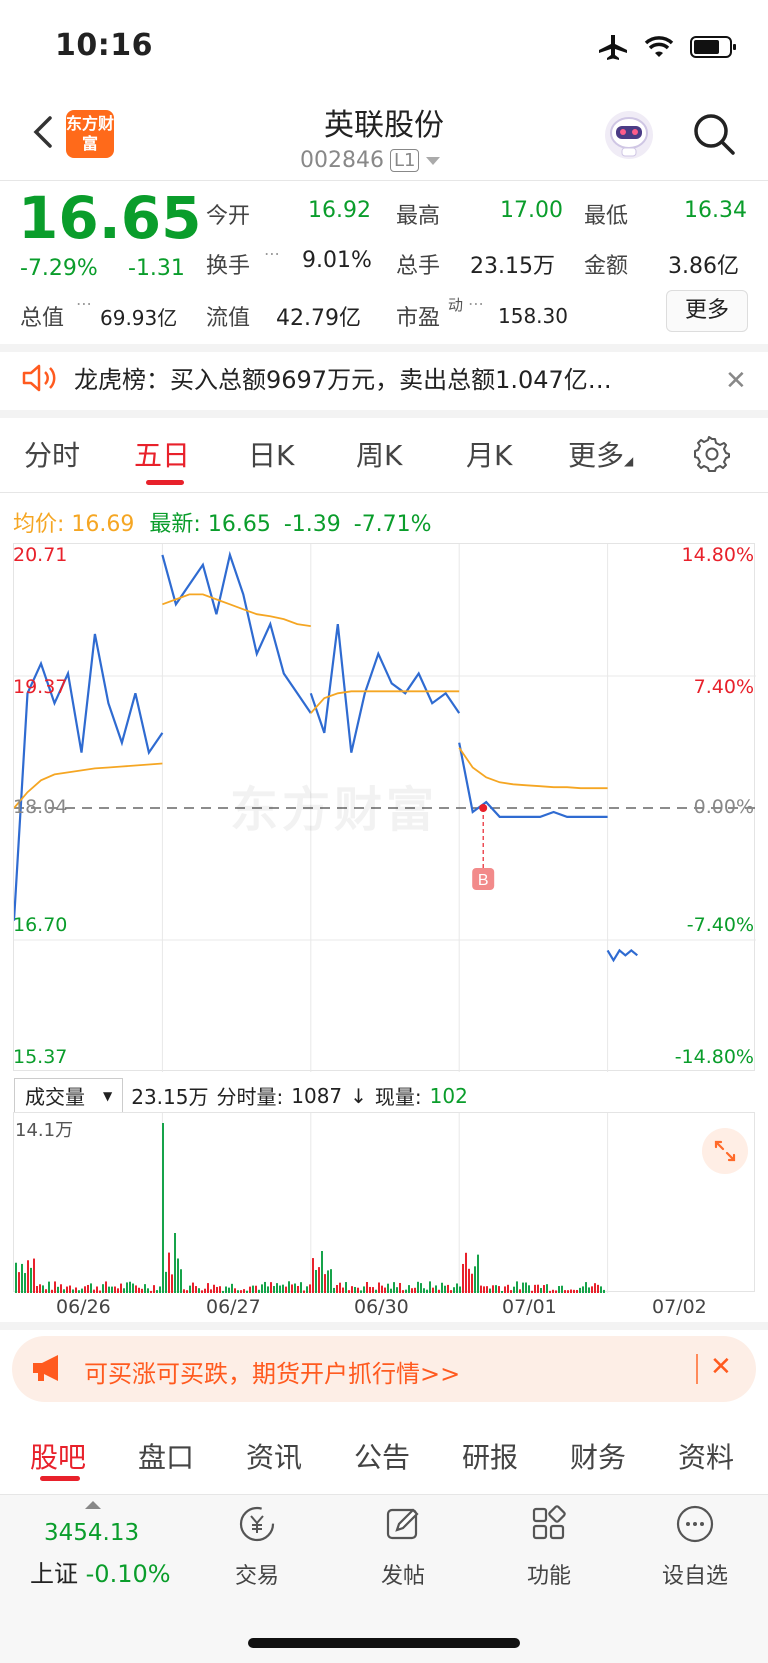 This screenshot has height=1663, width=768. What do you see at coordinates (60, 1478) in the screenshot?
I see `bottom-tab-indicator` at bounding box center [60, 1478].